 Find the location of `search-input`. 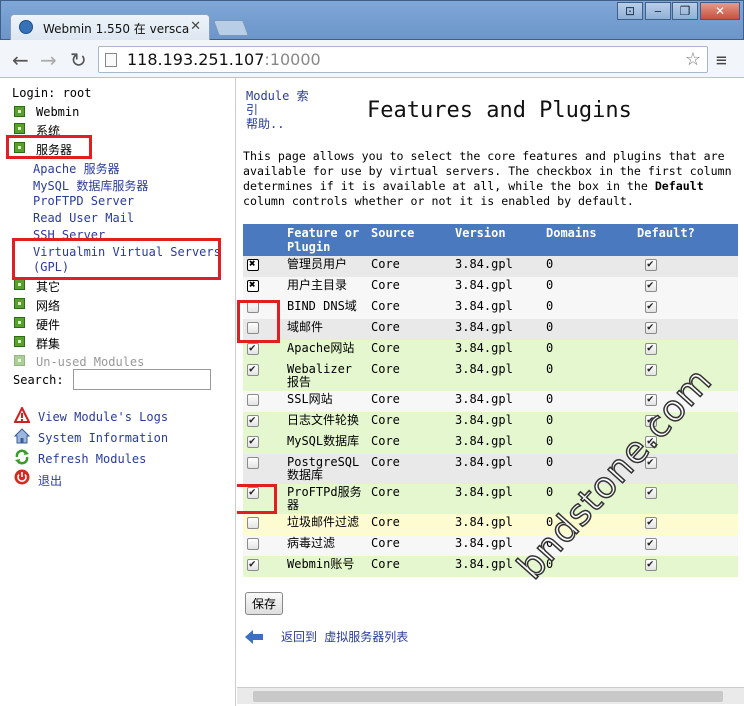

search-input is located at coordinates (142, 379).